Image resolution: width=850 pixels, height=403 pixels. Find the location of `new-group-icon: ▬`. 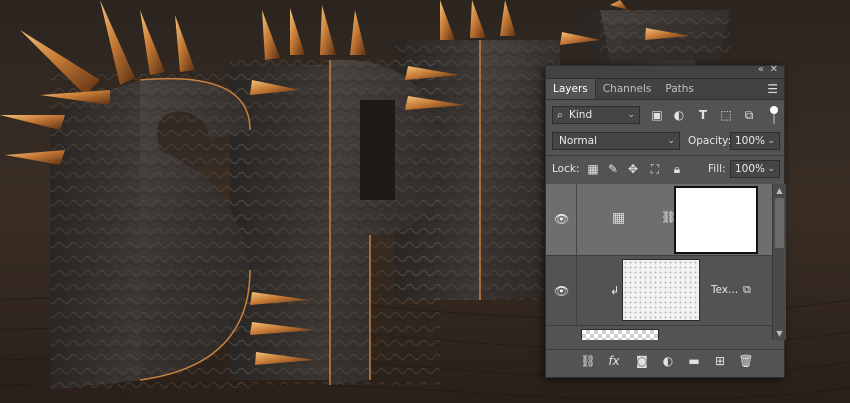

new-group-icon: ▬ is located at coordinates (694, 361).